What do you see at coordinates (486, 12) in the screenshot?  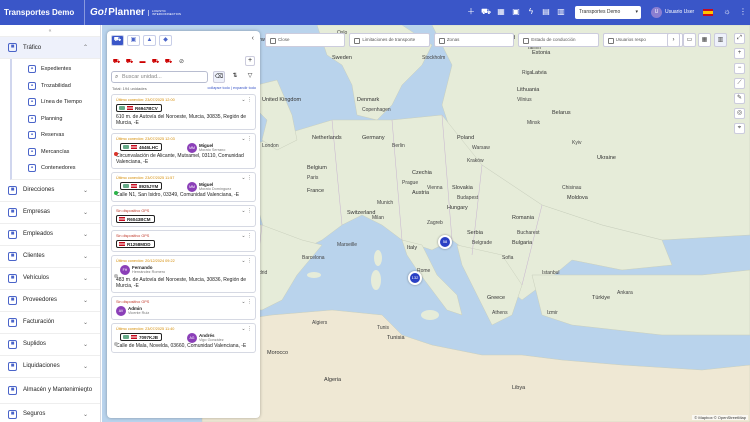 I see `truck-icon: ⛟` at bounding box center [486, 12].